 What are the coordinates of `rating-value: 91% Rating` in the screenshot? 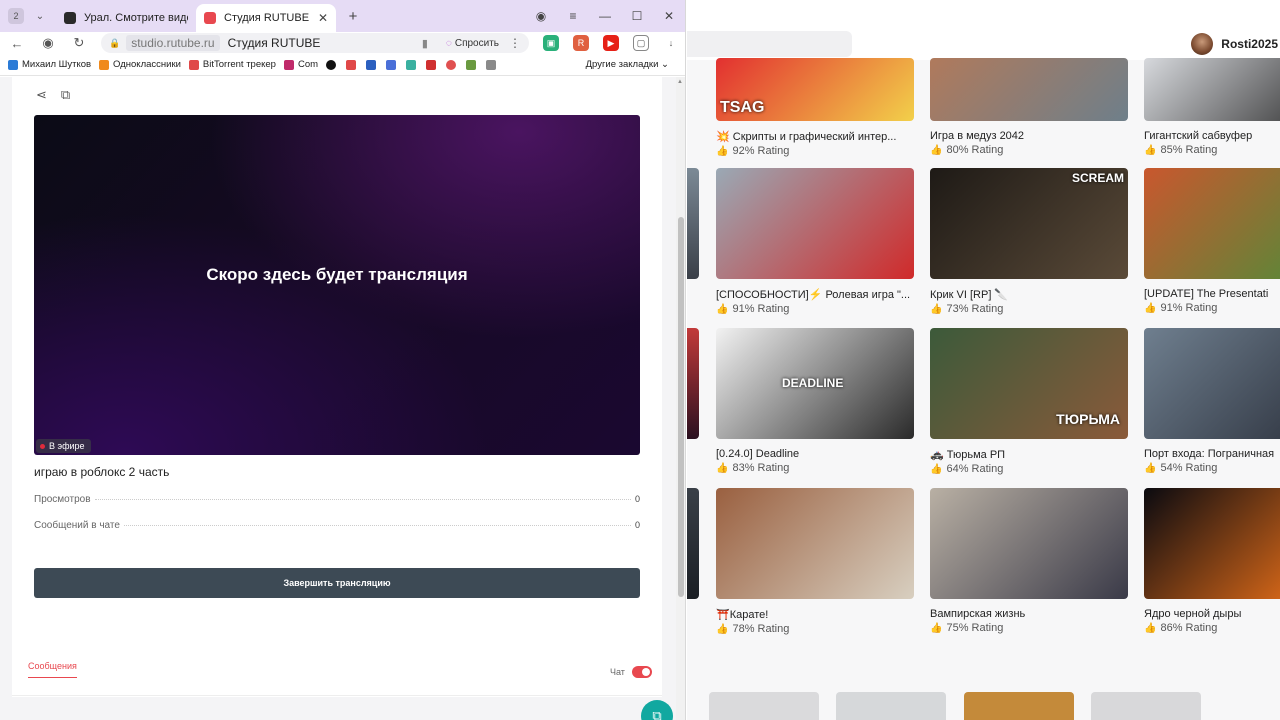 It's located at (761, 309).